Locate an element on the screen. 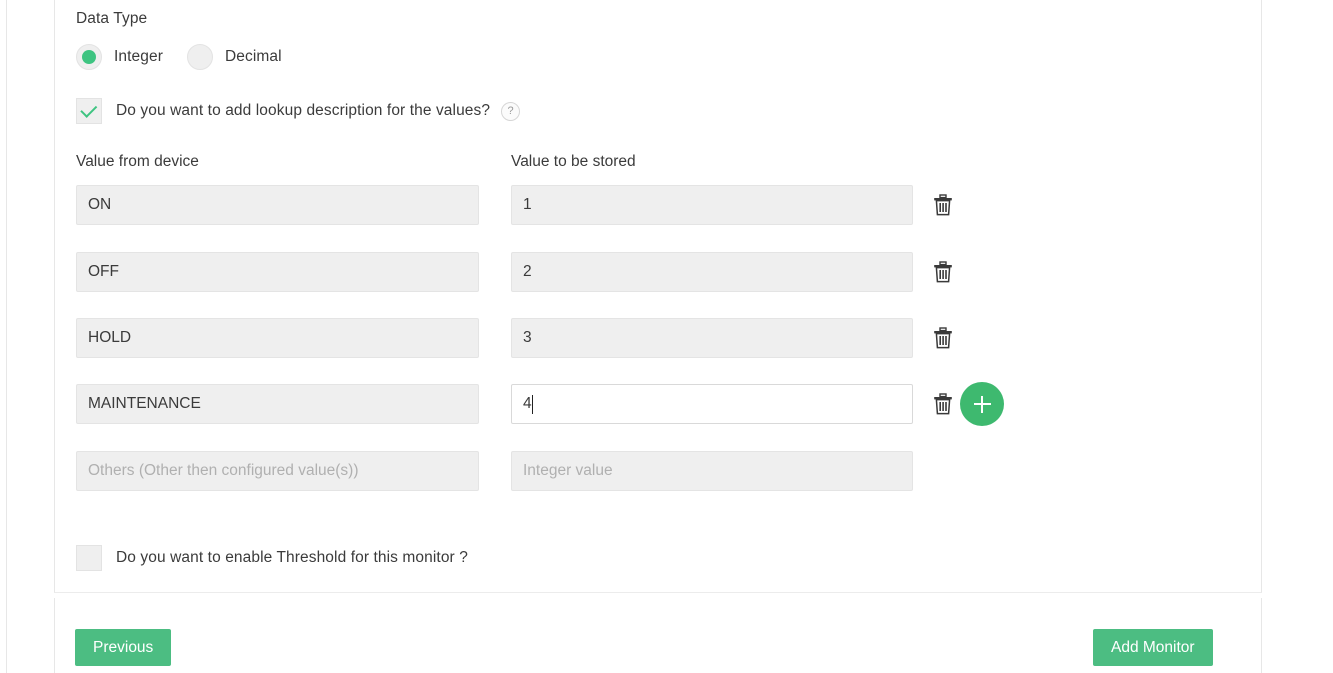  check-icon is located at coordinates (88, 109).